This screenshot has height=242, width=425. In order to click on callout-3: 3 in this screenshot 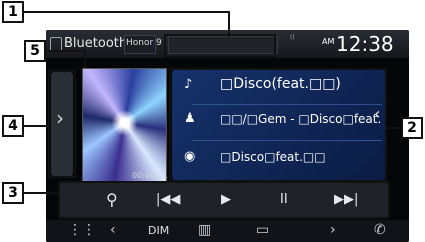, I will do `click(13, 193)`.